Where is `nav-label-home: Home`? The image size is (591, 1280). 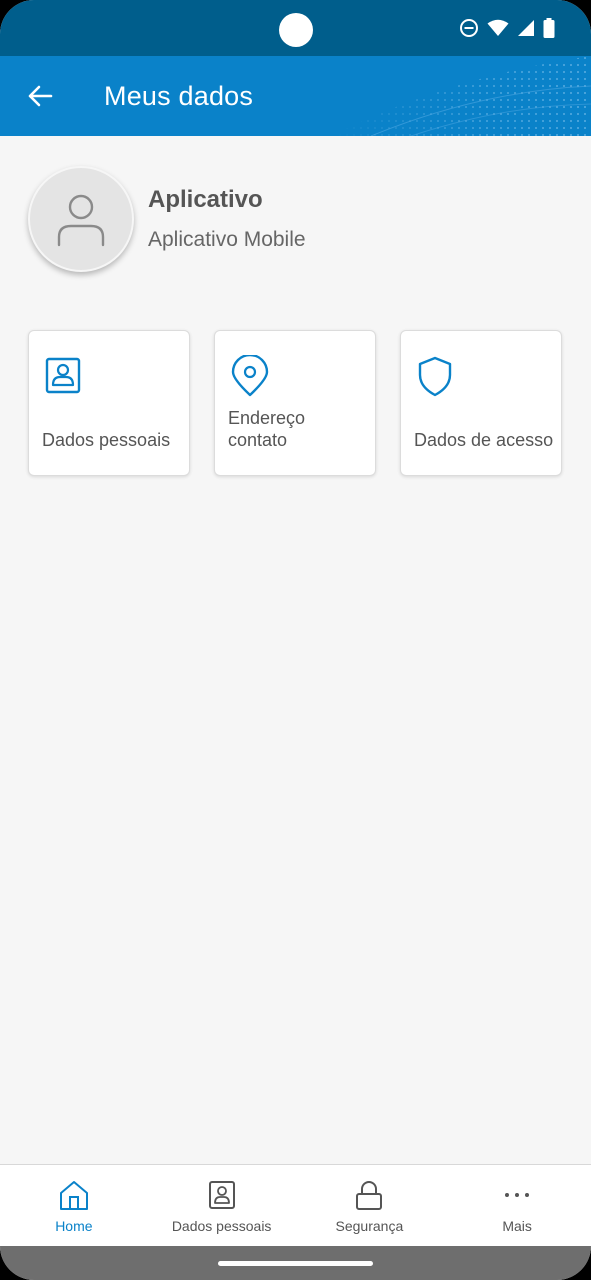 nav-label-home: Home is located at coordinates (74, 1226).